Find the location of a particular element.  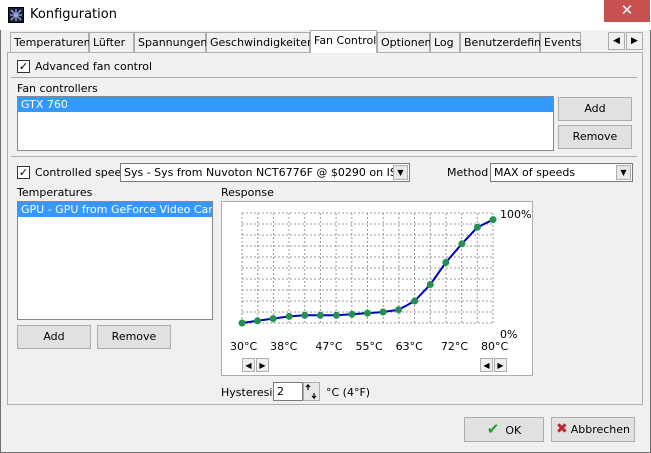

tab-benutzerdefiniert: Benutzerdefiniert is located at coordinates (510, 42).